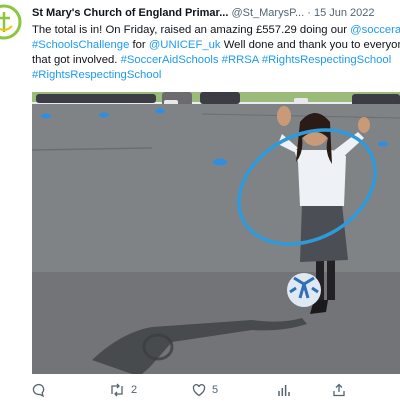 Image resolution: width=400 pixels, height=401 pixels. Describe the element at coordinates (11, 22) in the screenshot. I see `school-logo-avatar` at that location.